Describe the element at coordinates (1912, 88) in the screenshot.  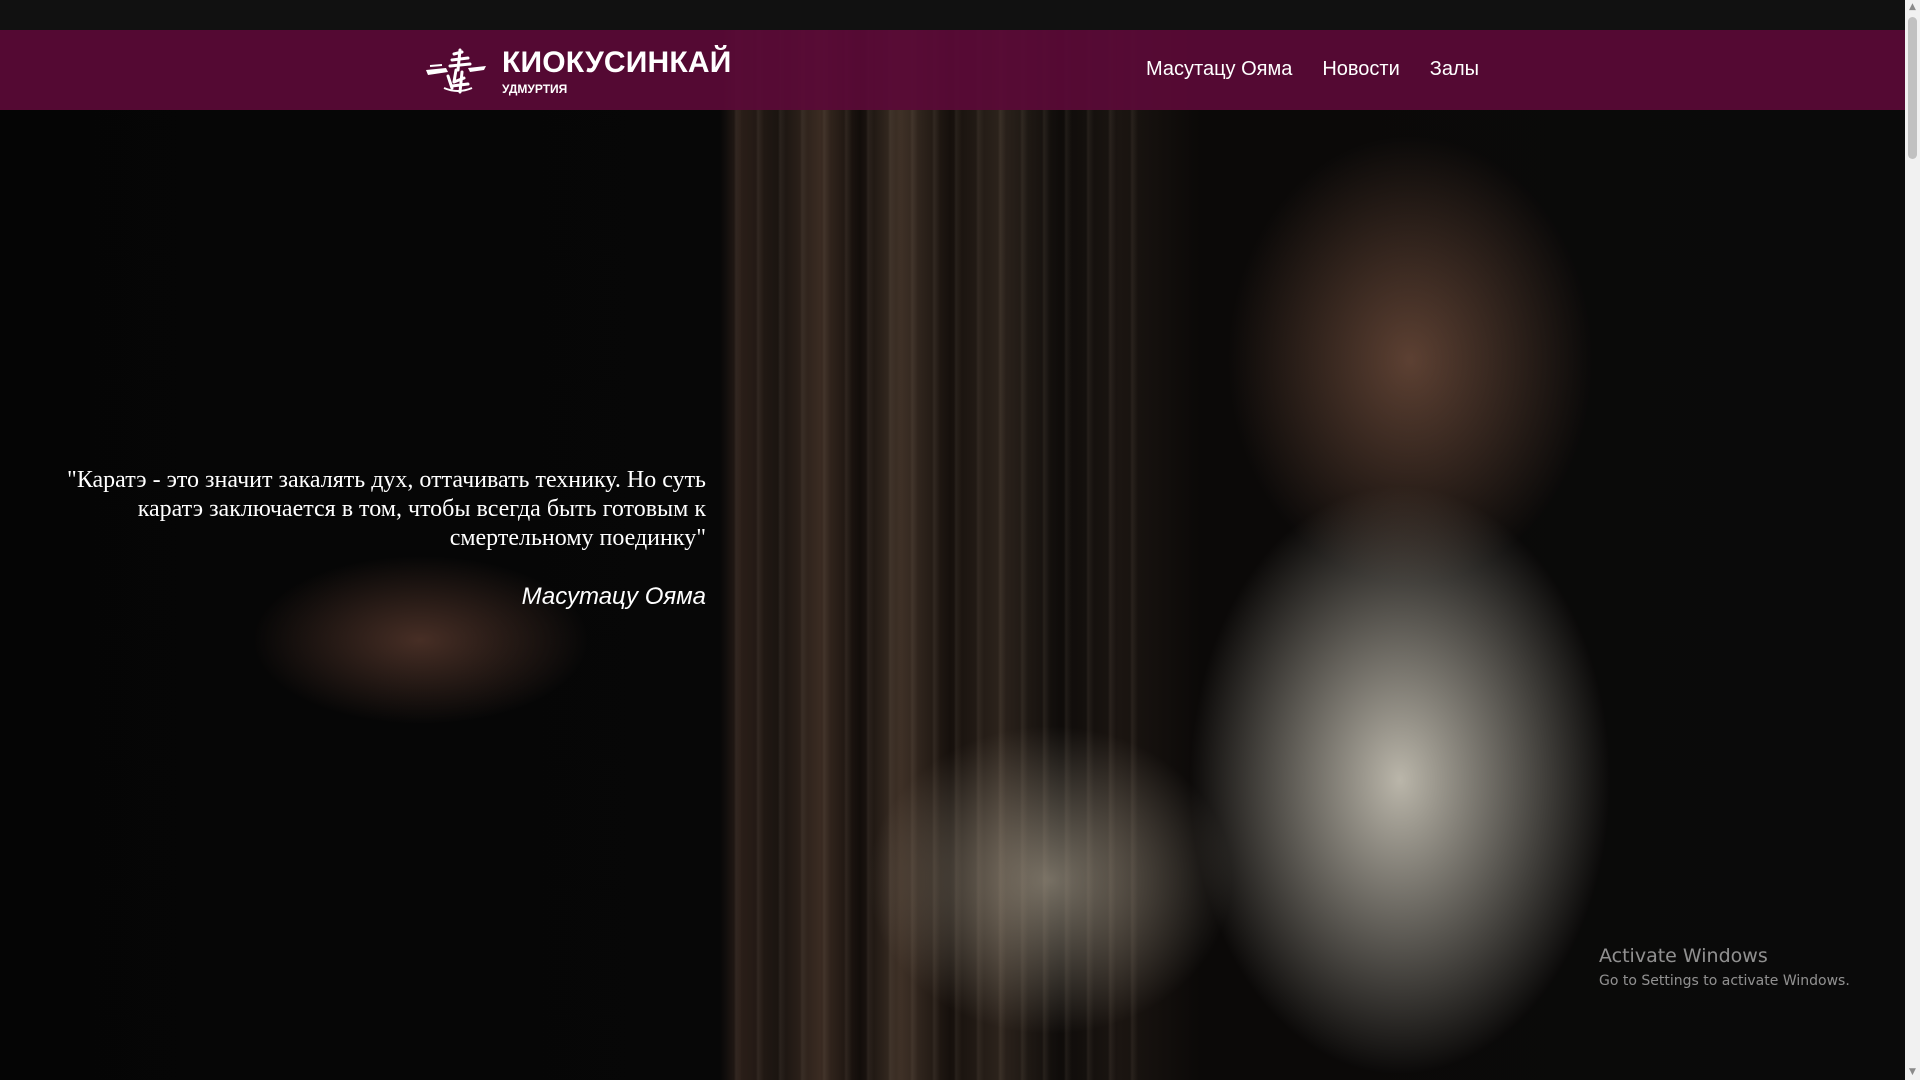
I see `scrollbar-thumb` at that location.